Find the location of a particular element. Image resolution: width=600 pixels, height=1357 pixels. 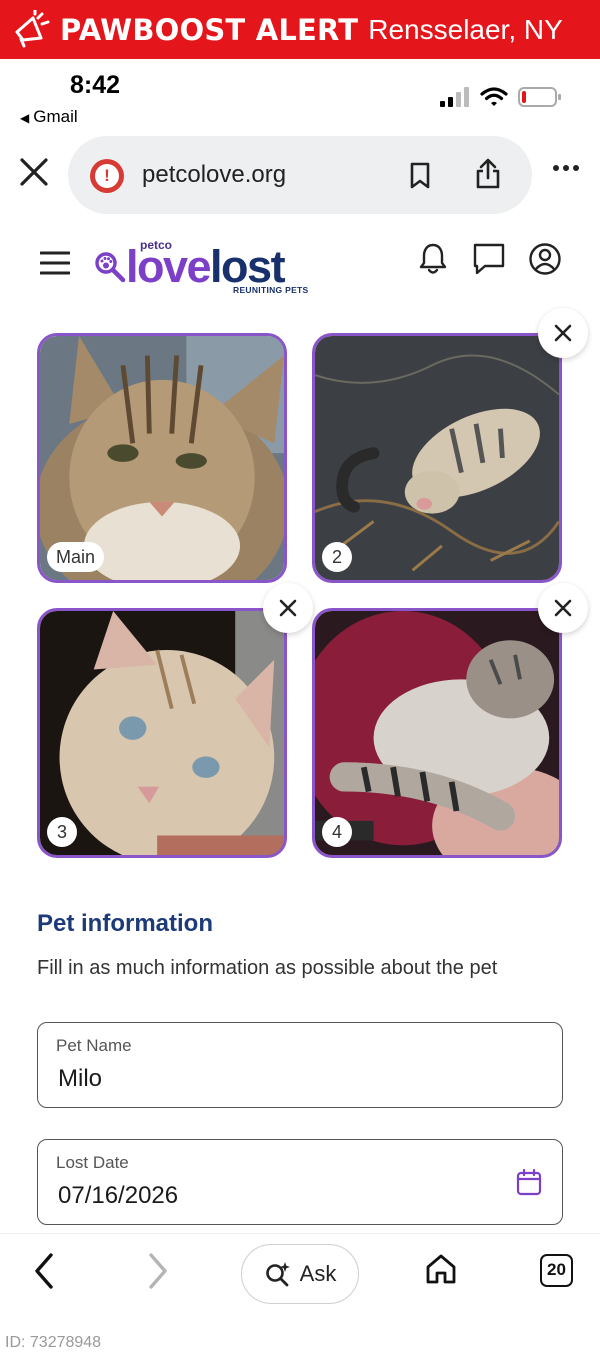

pet-photo-2: 2 is located at coordinates (437, 458).